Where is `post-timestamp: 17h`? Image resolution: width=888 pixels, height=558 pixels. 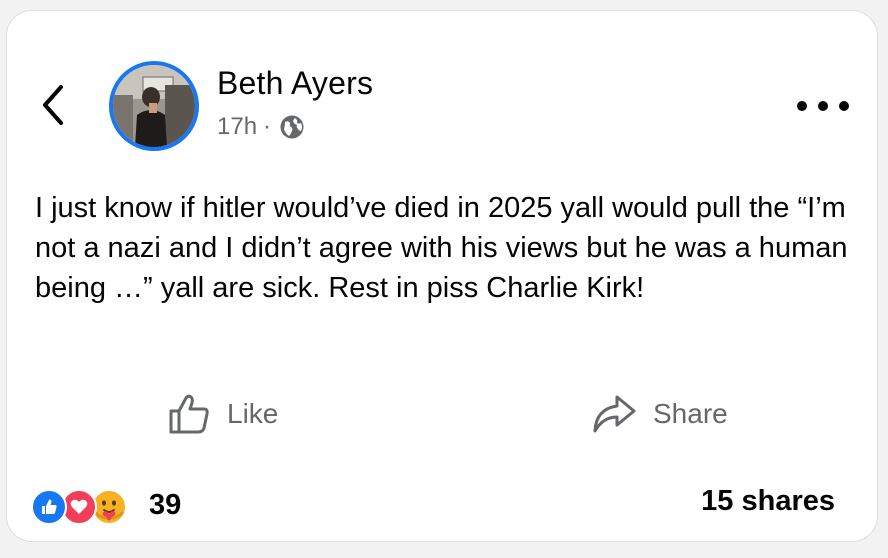
post-timestamp: 17h is located at coordinates (237, 127).